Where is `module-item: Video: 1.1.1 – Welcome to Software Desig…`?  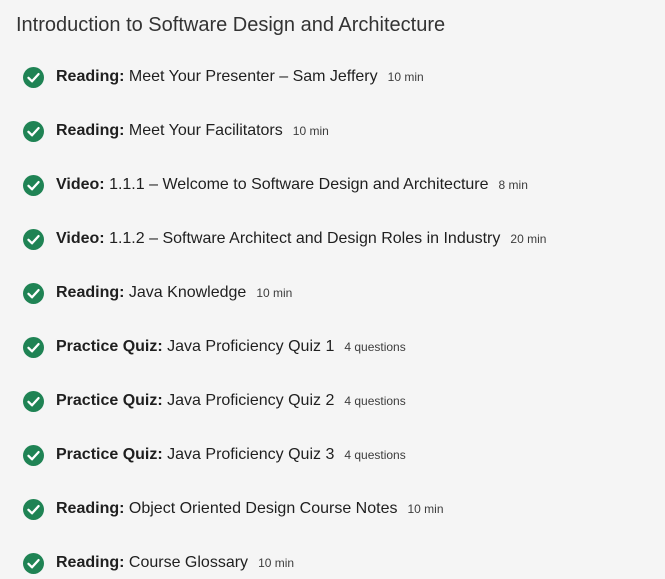 module-item: Video: 1.1.1 – Welcome to Software Desig… is located at coordinates (332, 185).